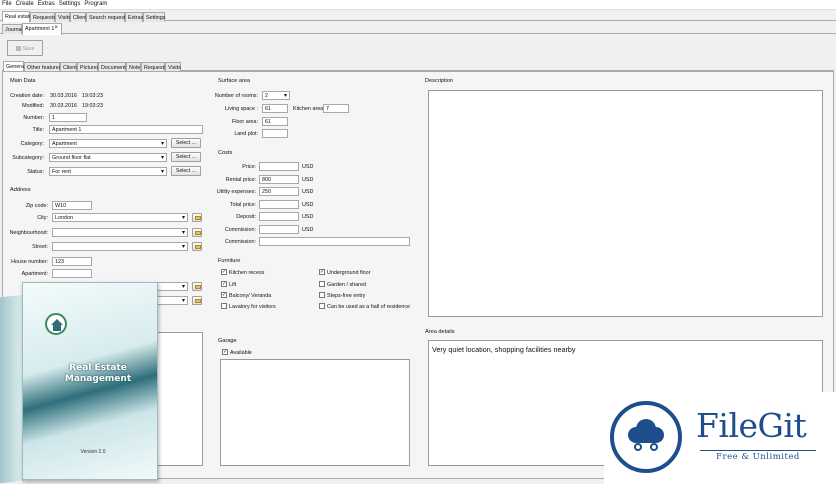 The height and width of the screenshot is (484, 836). What do you see at coordinates (322, 295) in the screenshot?
I see `steps-free-checkbox` at bounding box center [322, 295].